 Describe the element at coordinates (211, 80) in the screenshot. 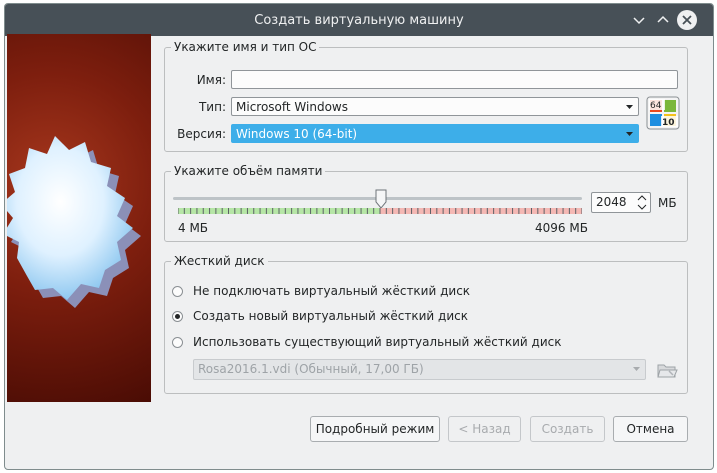

I see `name-label: Имя:` at that location.